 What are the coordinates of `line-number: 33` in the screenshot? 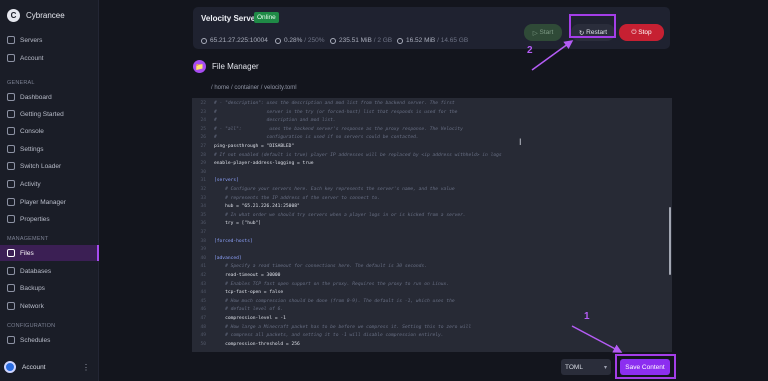 It's located at (203, 198).